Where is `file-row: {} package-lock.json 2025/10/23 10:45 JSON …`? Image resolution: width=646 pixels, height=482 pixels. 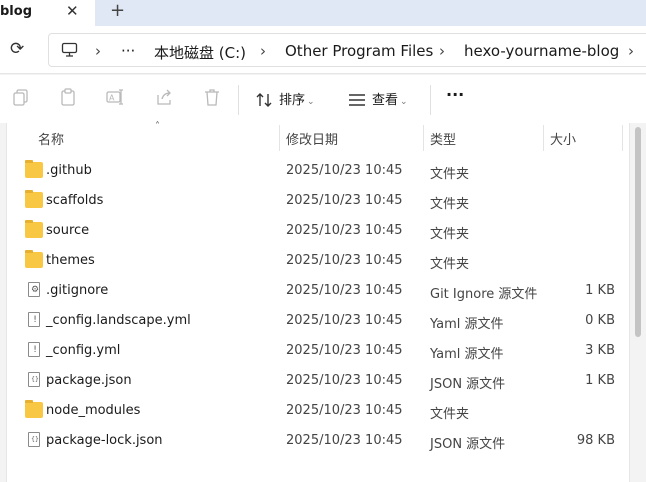
file-row: {} package-lock.json 2025/10/23 10:45 JSON … is located at coordinates (318, 441).